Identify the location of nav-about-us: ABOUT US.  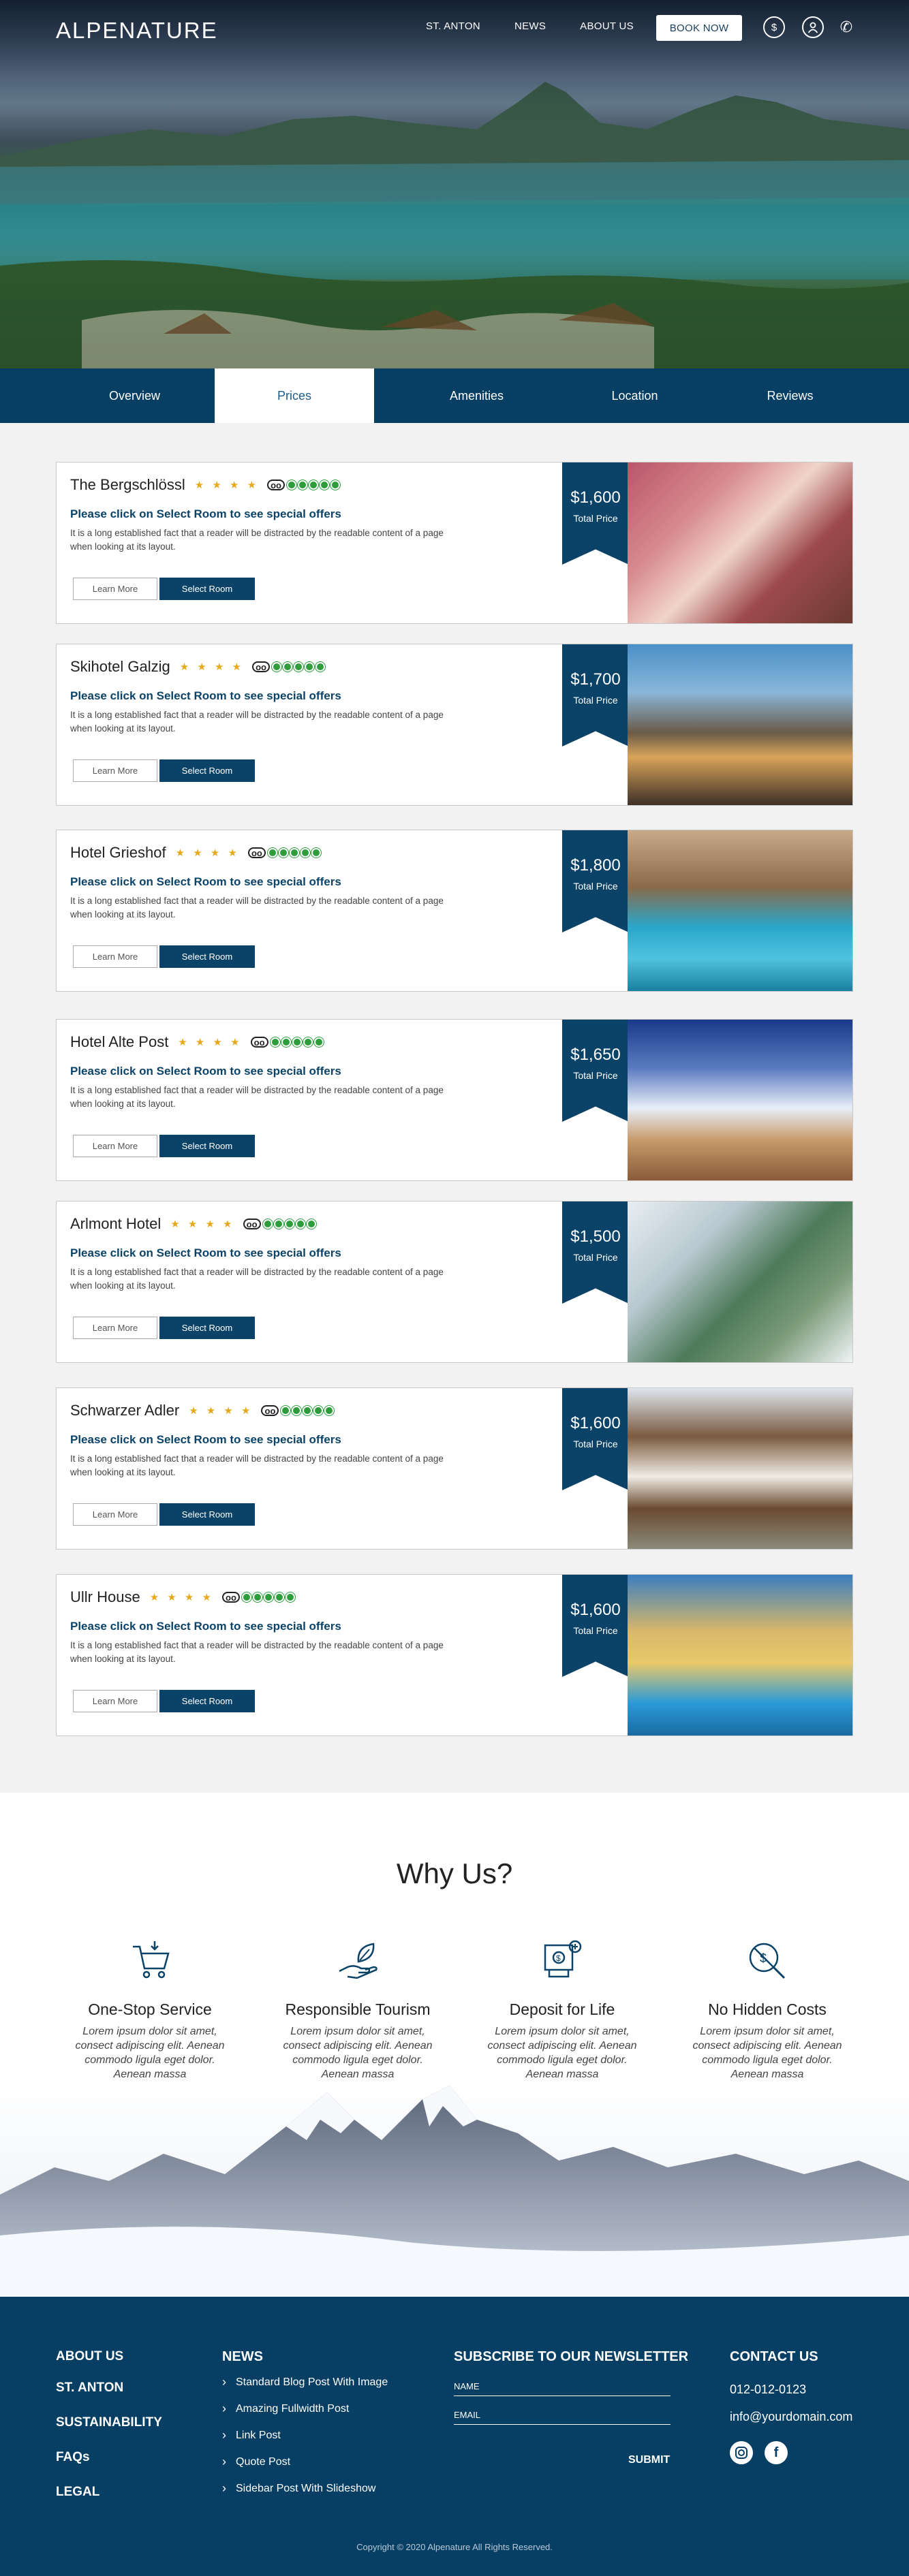
(607, 26).